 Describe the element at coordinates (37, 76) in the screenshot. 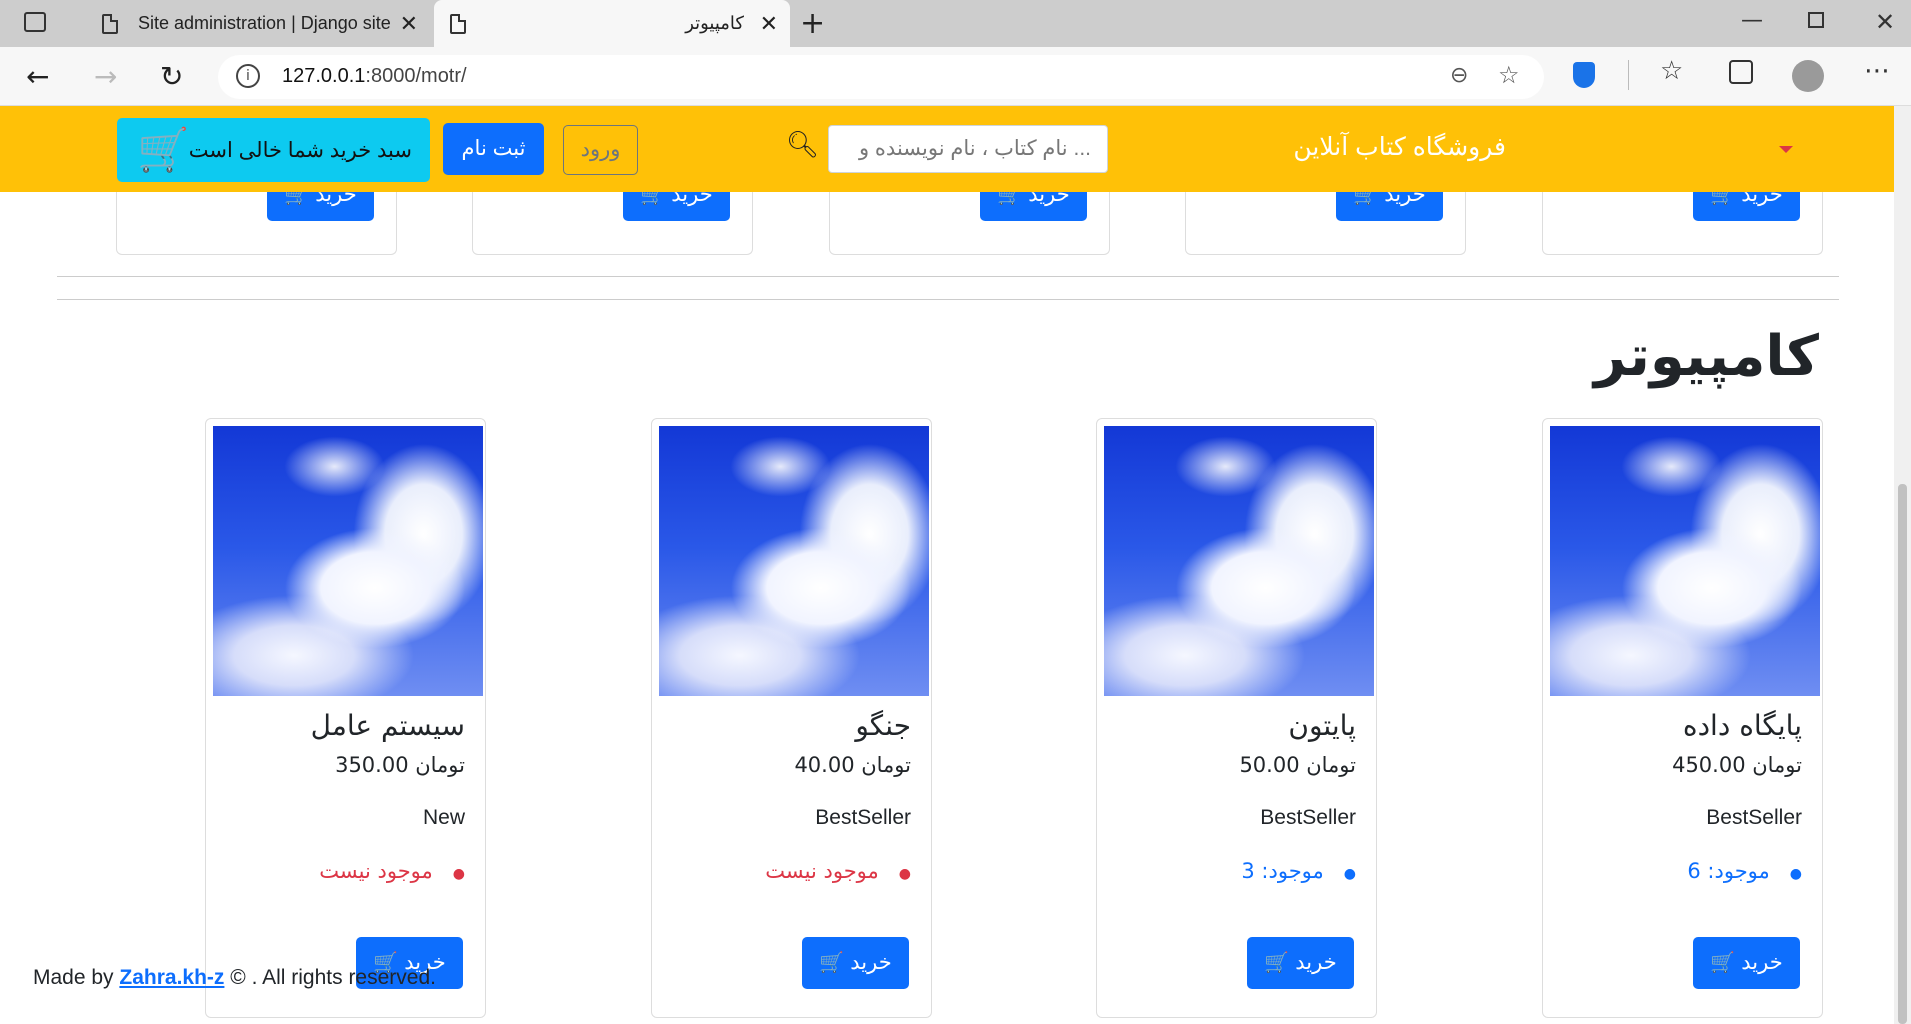

I see `back-icon: ←` at that location.